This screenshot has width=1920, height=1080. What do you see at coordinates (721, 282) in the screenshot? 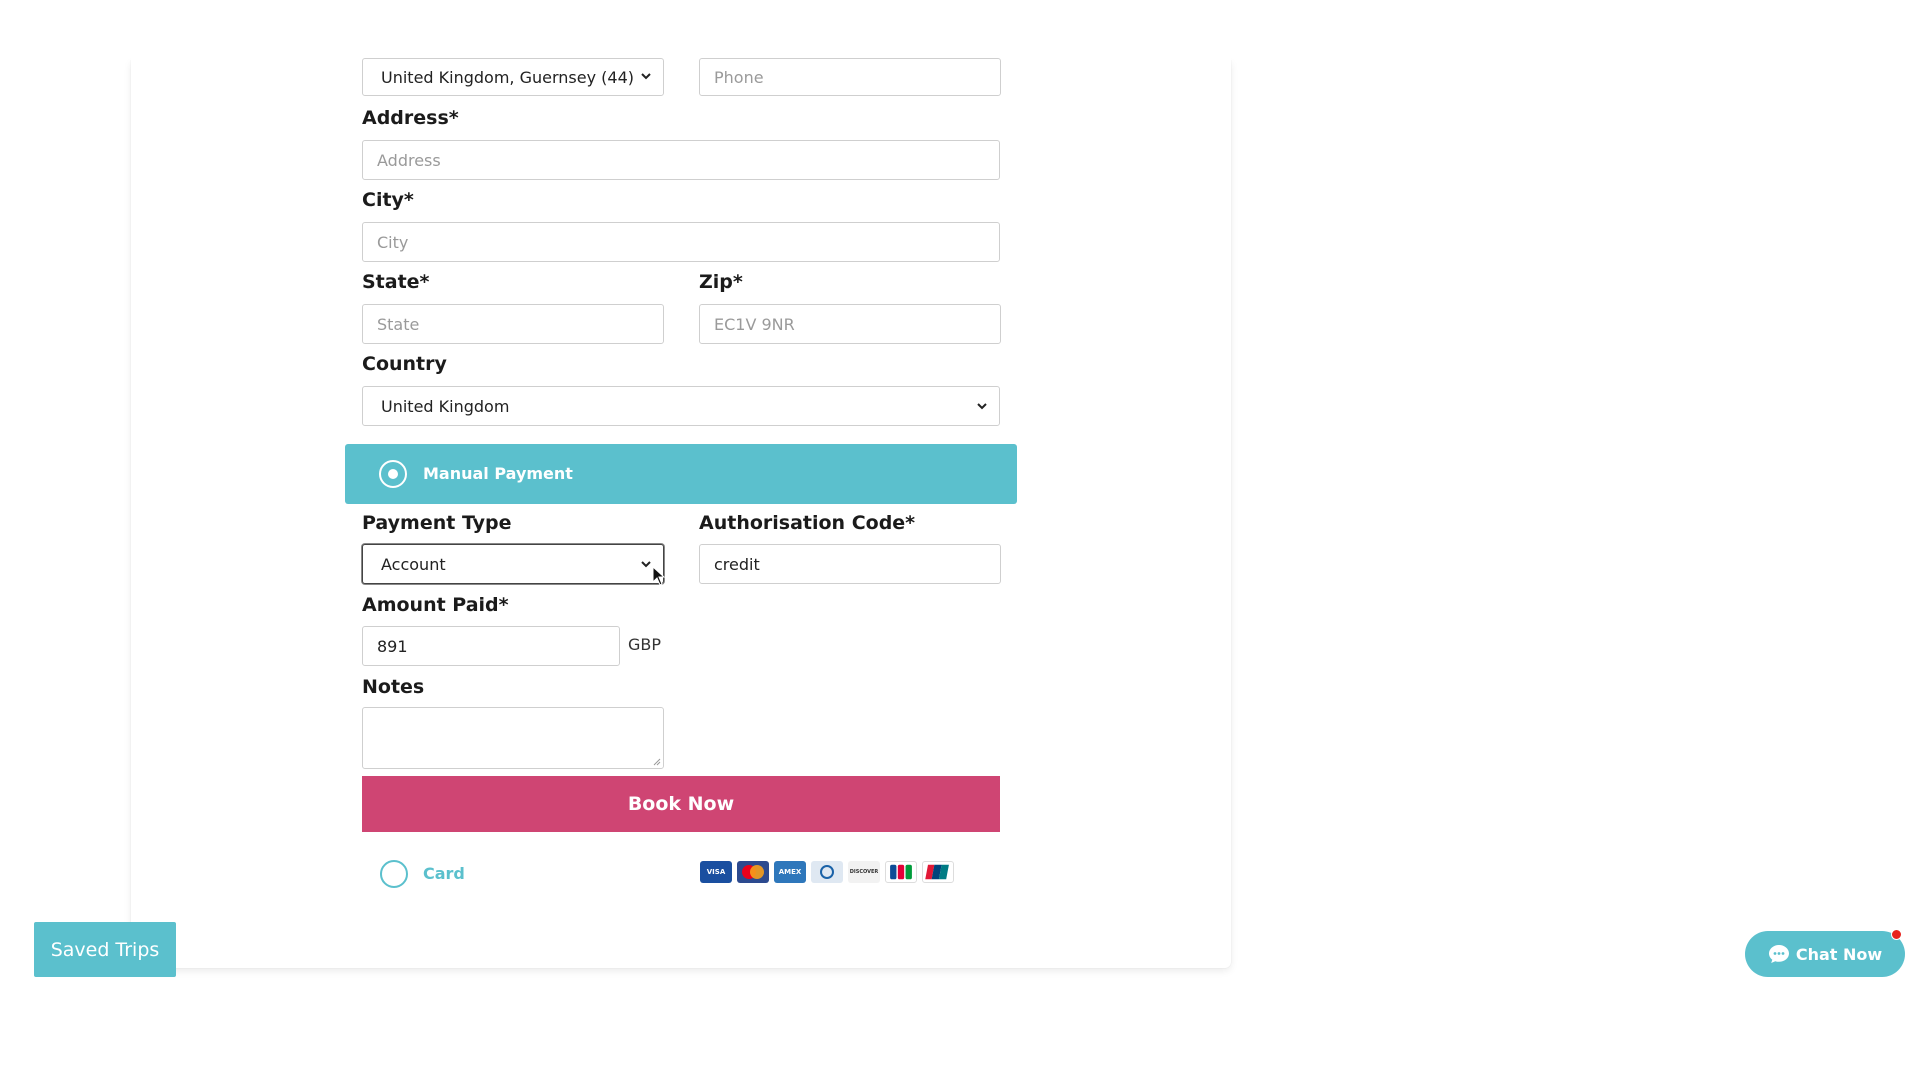
I see `zip-label: Zip*` at bounding box center [721, 282].